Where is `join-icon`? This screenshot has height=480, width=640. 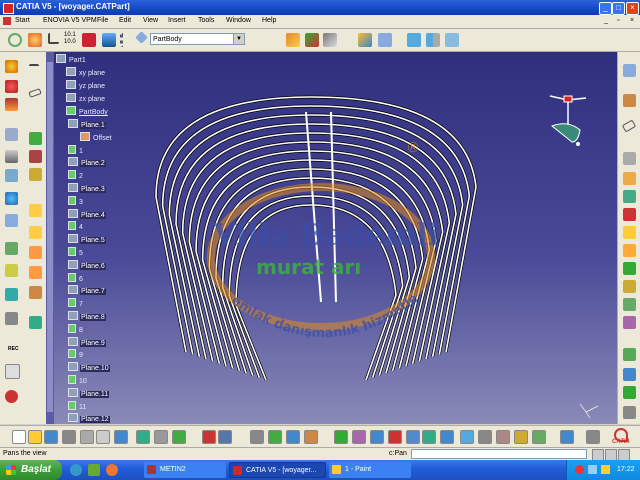
join-icon is located at coordinates (629, 196).